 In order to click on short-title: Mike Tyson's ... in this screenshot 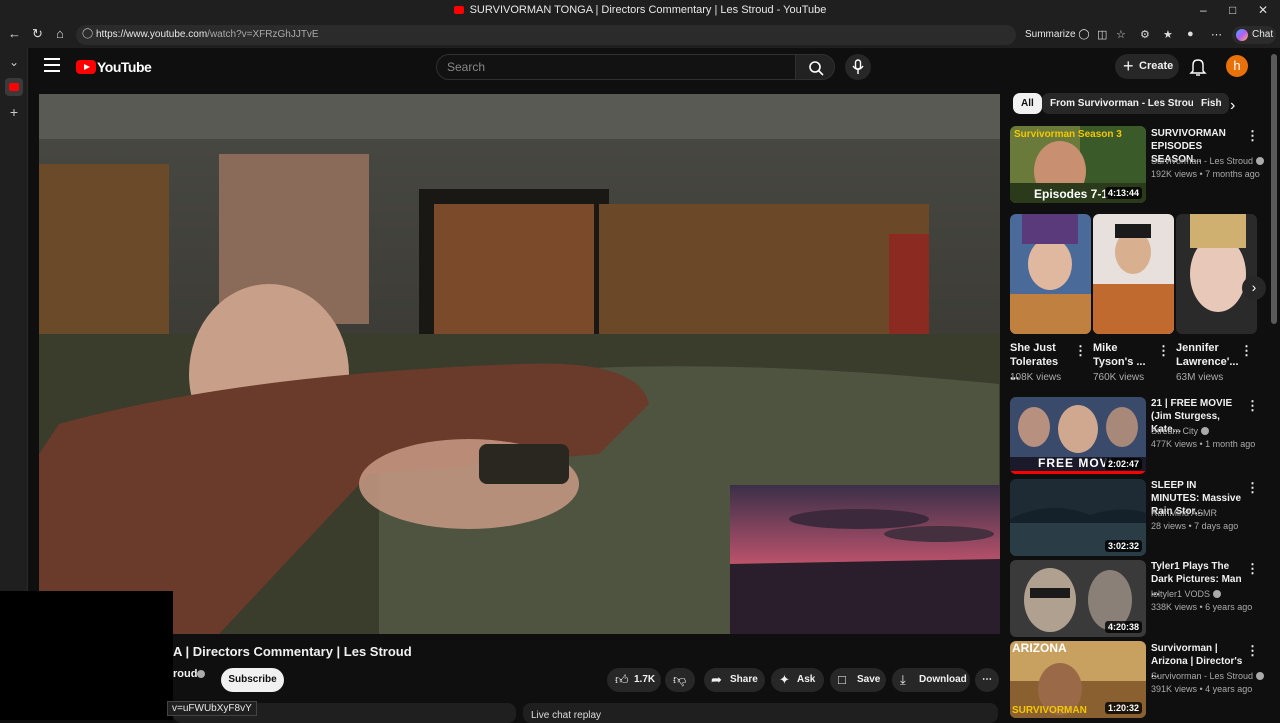, I will do `click(1123, 355)`.